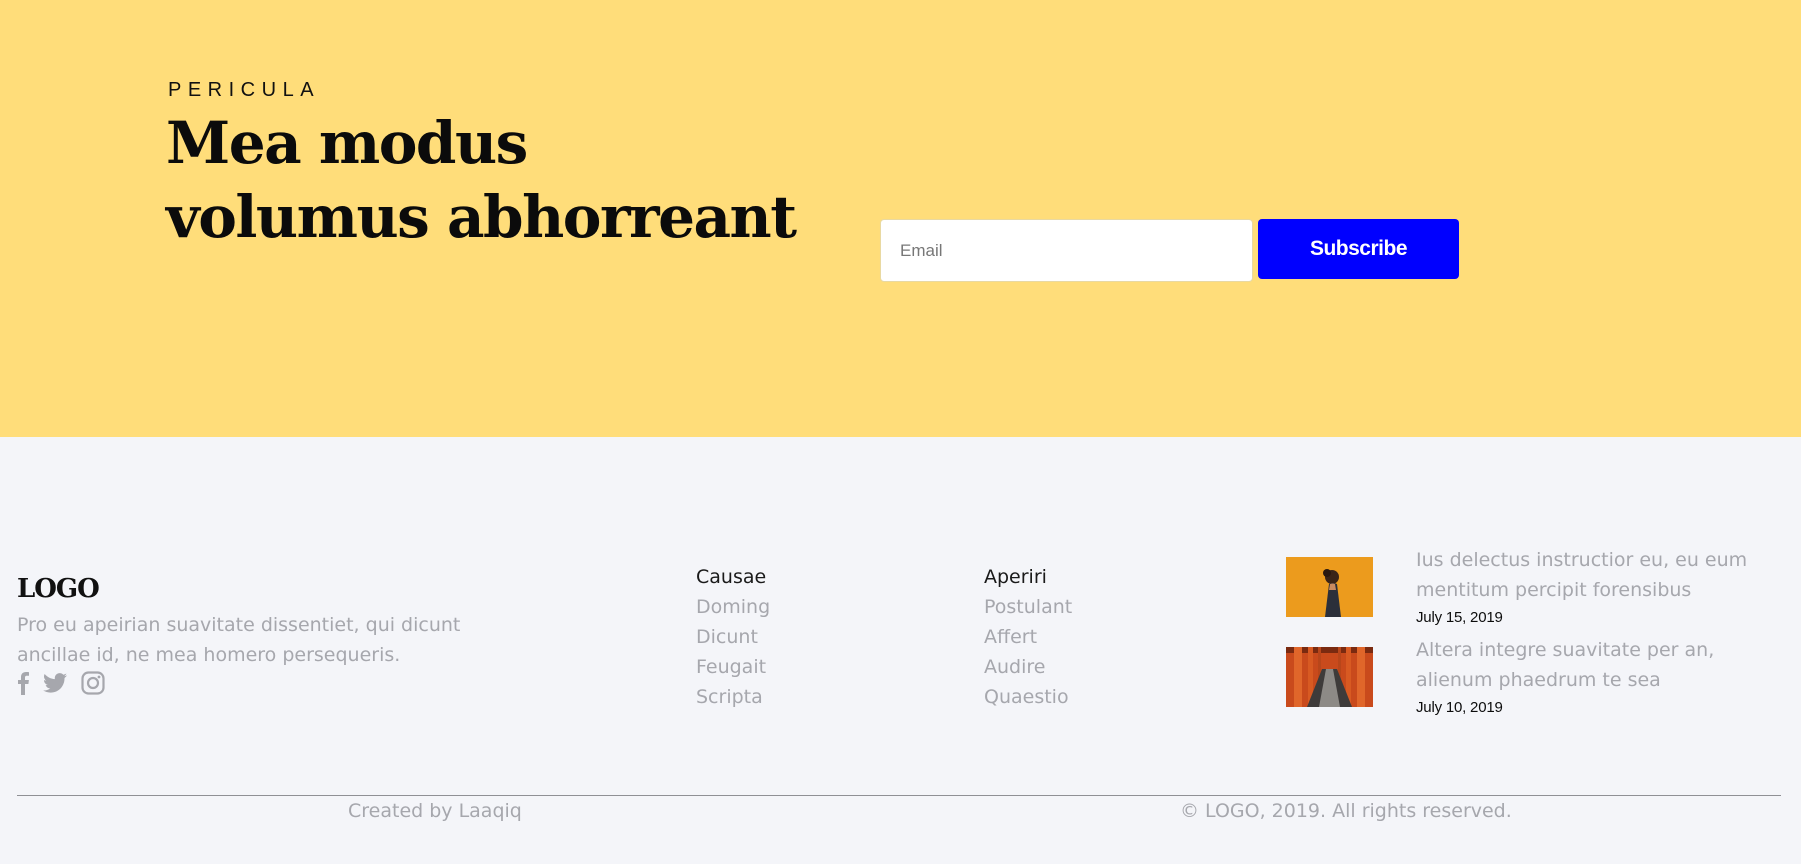 The height and width of the screenshot is (864, 1801). What do you see at coordinates (1346, 811) in the screenshot?
I see `footer-copyright: © LOGO, 2019. All rights reserved.` at bounding box center [1346, 811].